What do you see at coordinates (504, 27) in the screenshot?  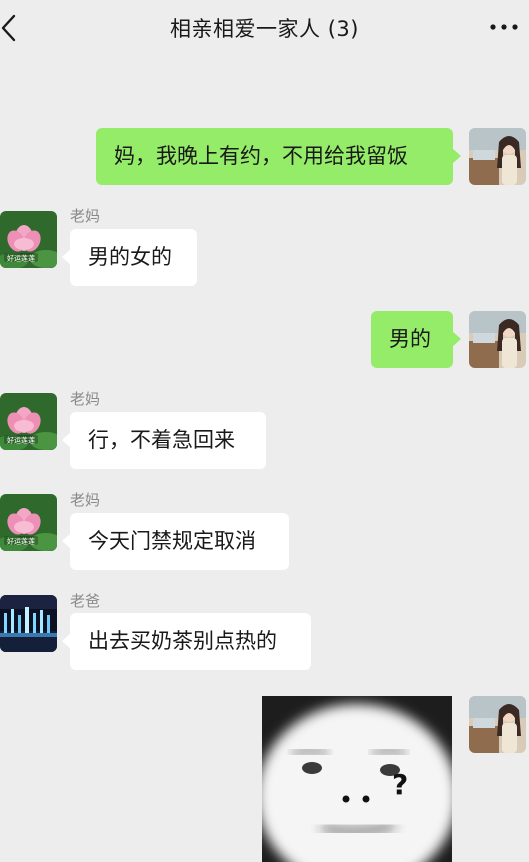 I see `more-dots-icon` at bounding box center [504, 27].